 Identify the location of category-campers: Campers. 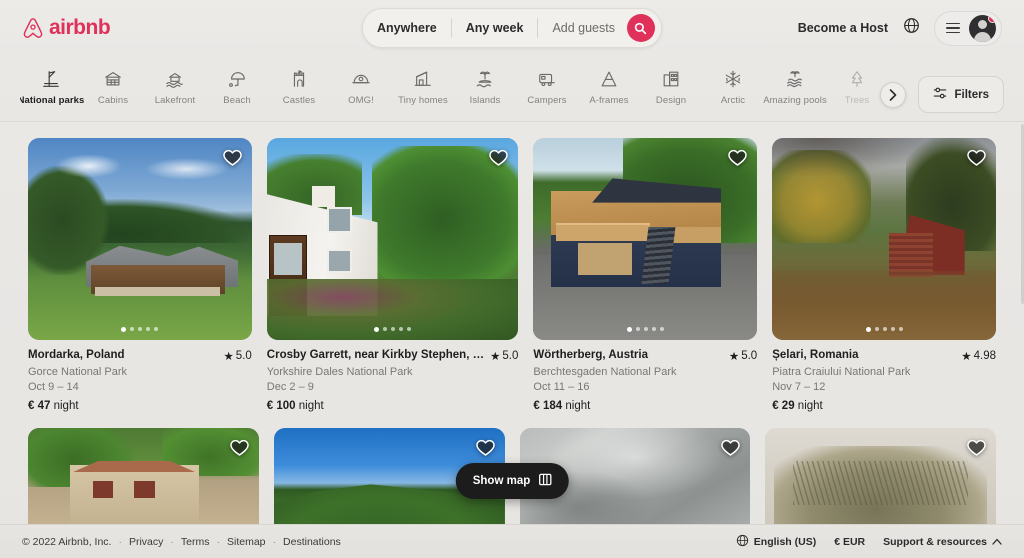
(547, 84).